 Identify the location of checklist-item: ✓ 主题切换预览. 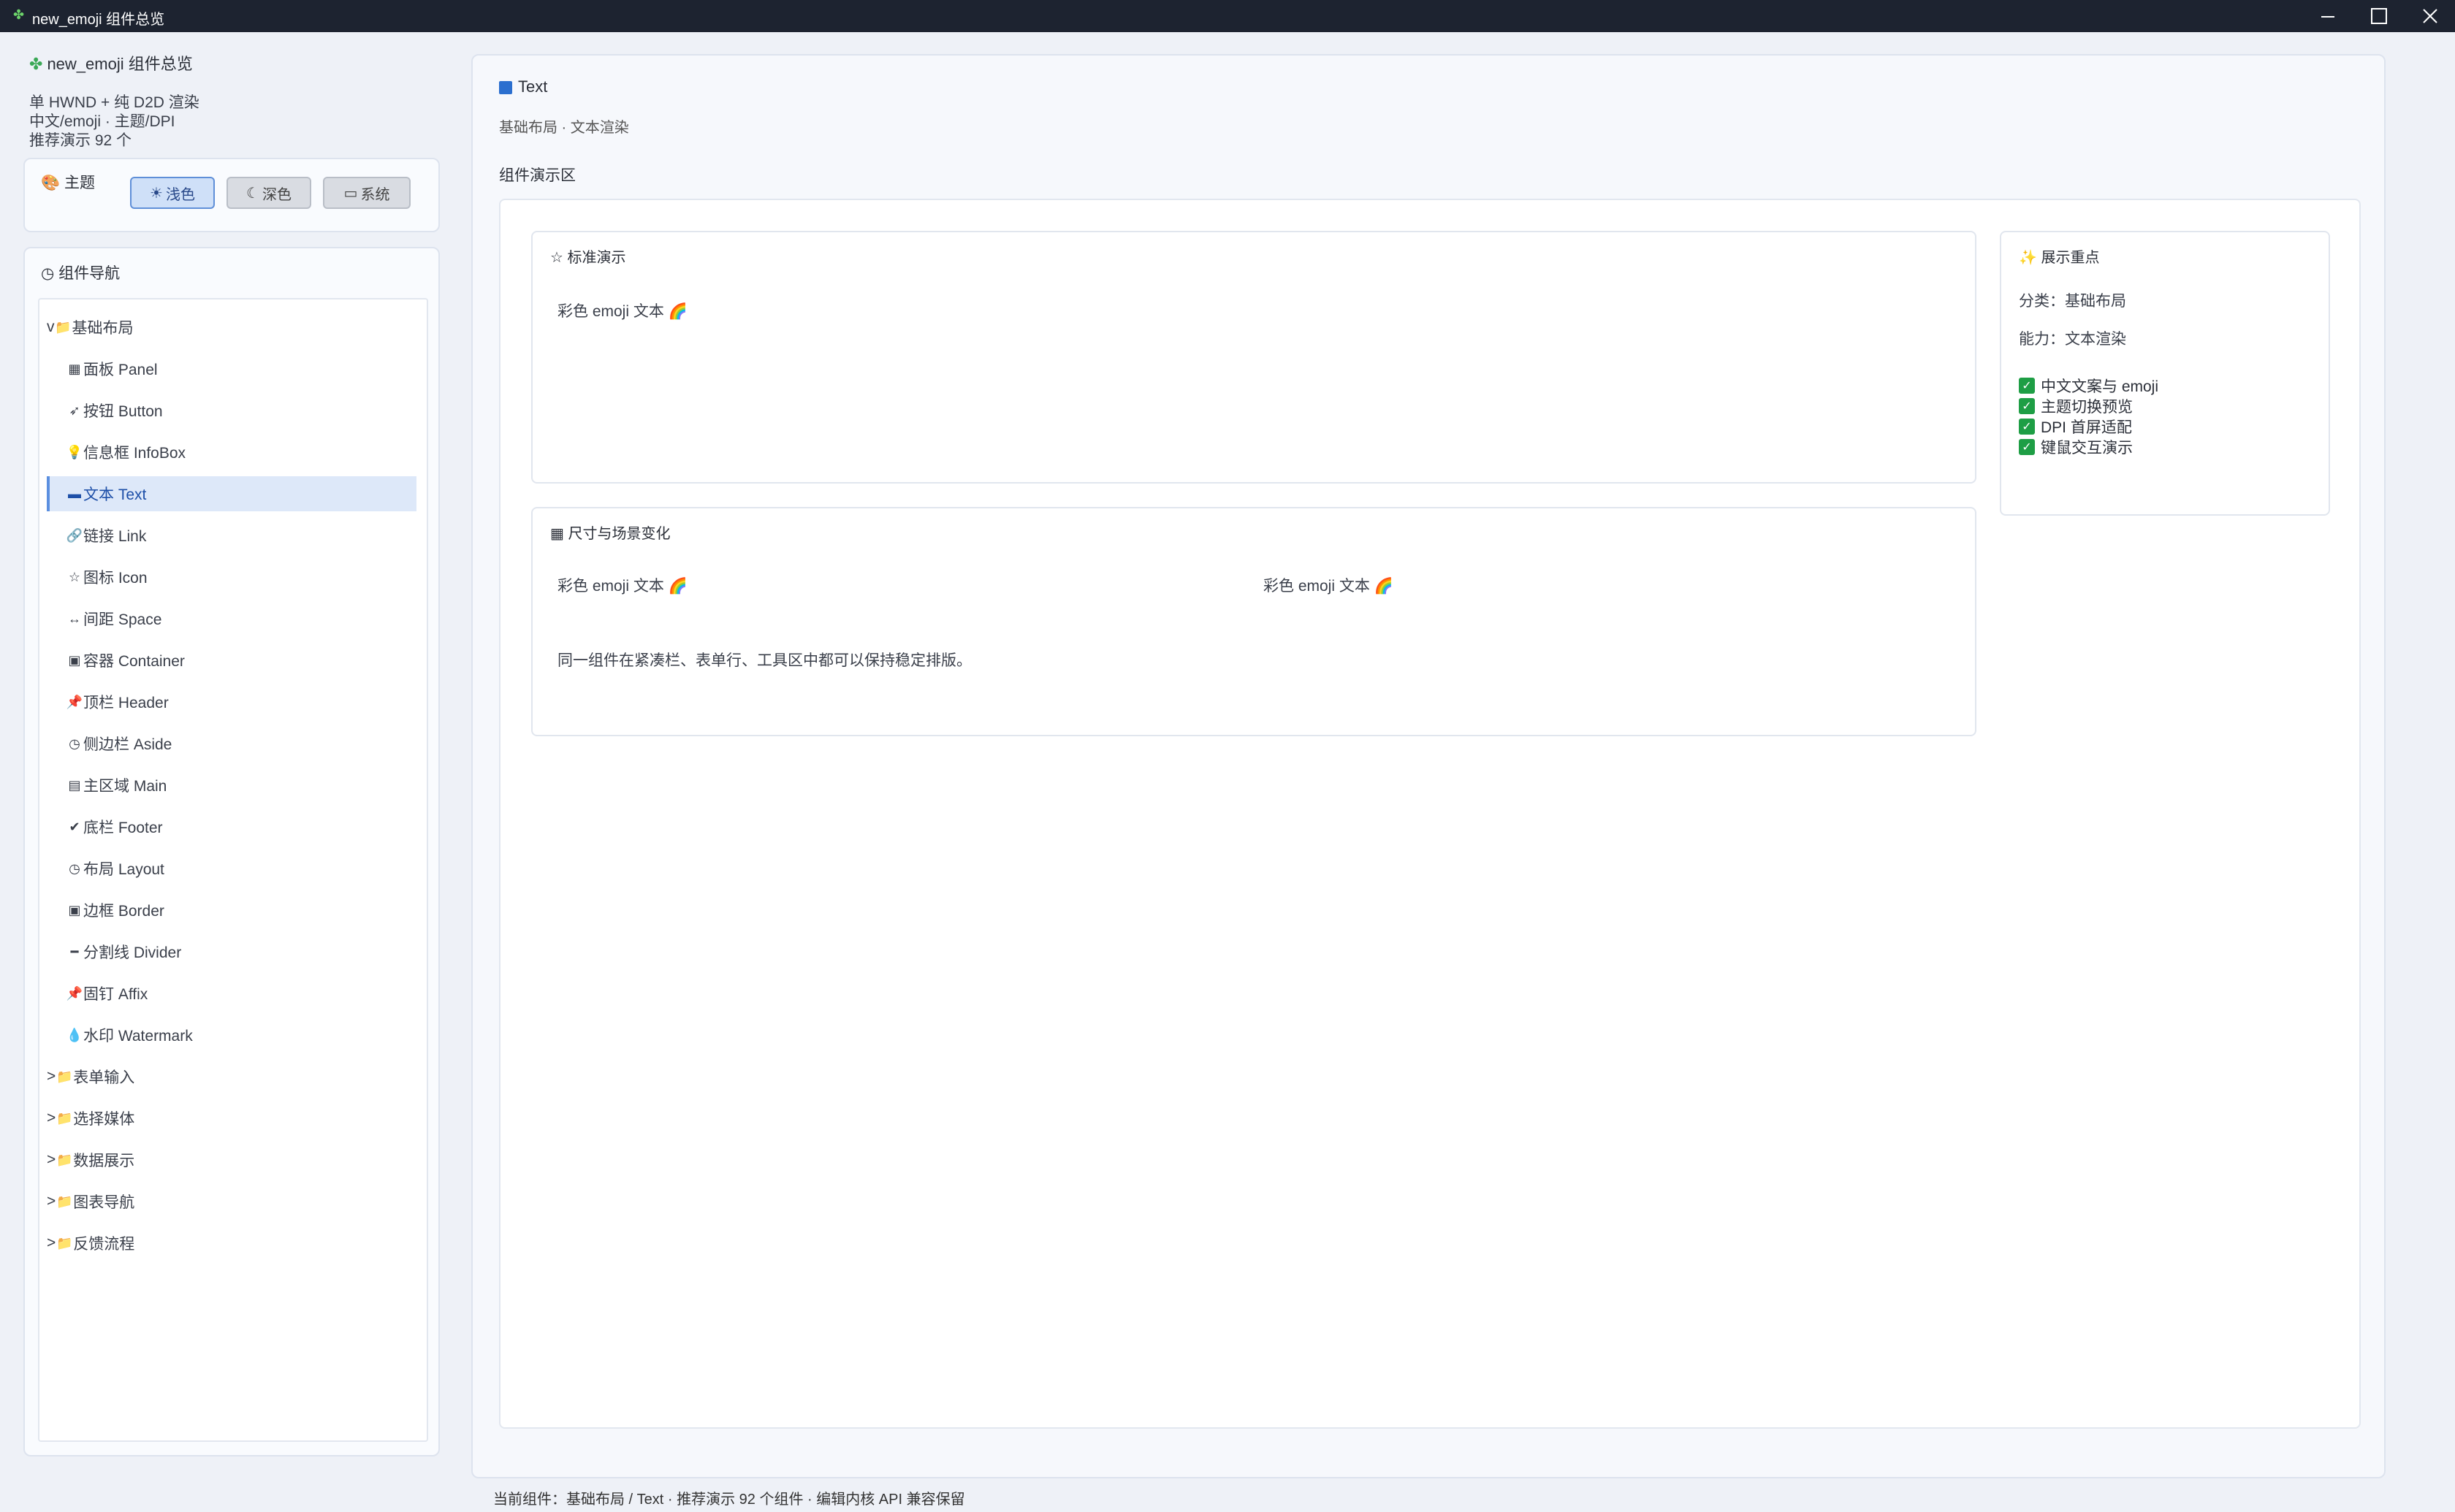
(2088, 406).